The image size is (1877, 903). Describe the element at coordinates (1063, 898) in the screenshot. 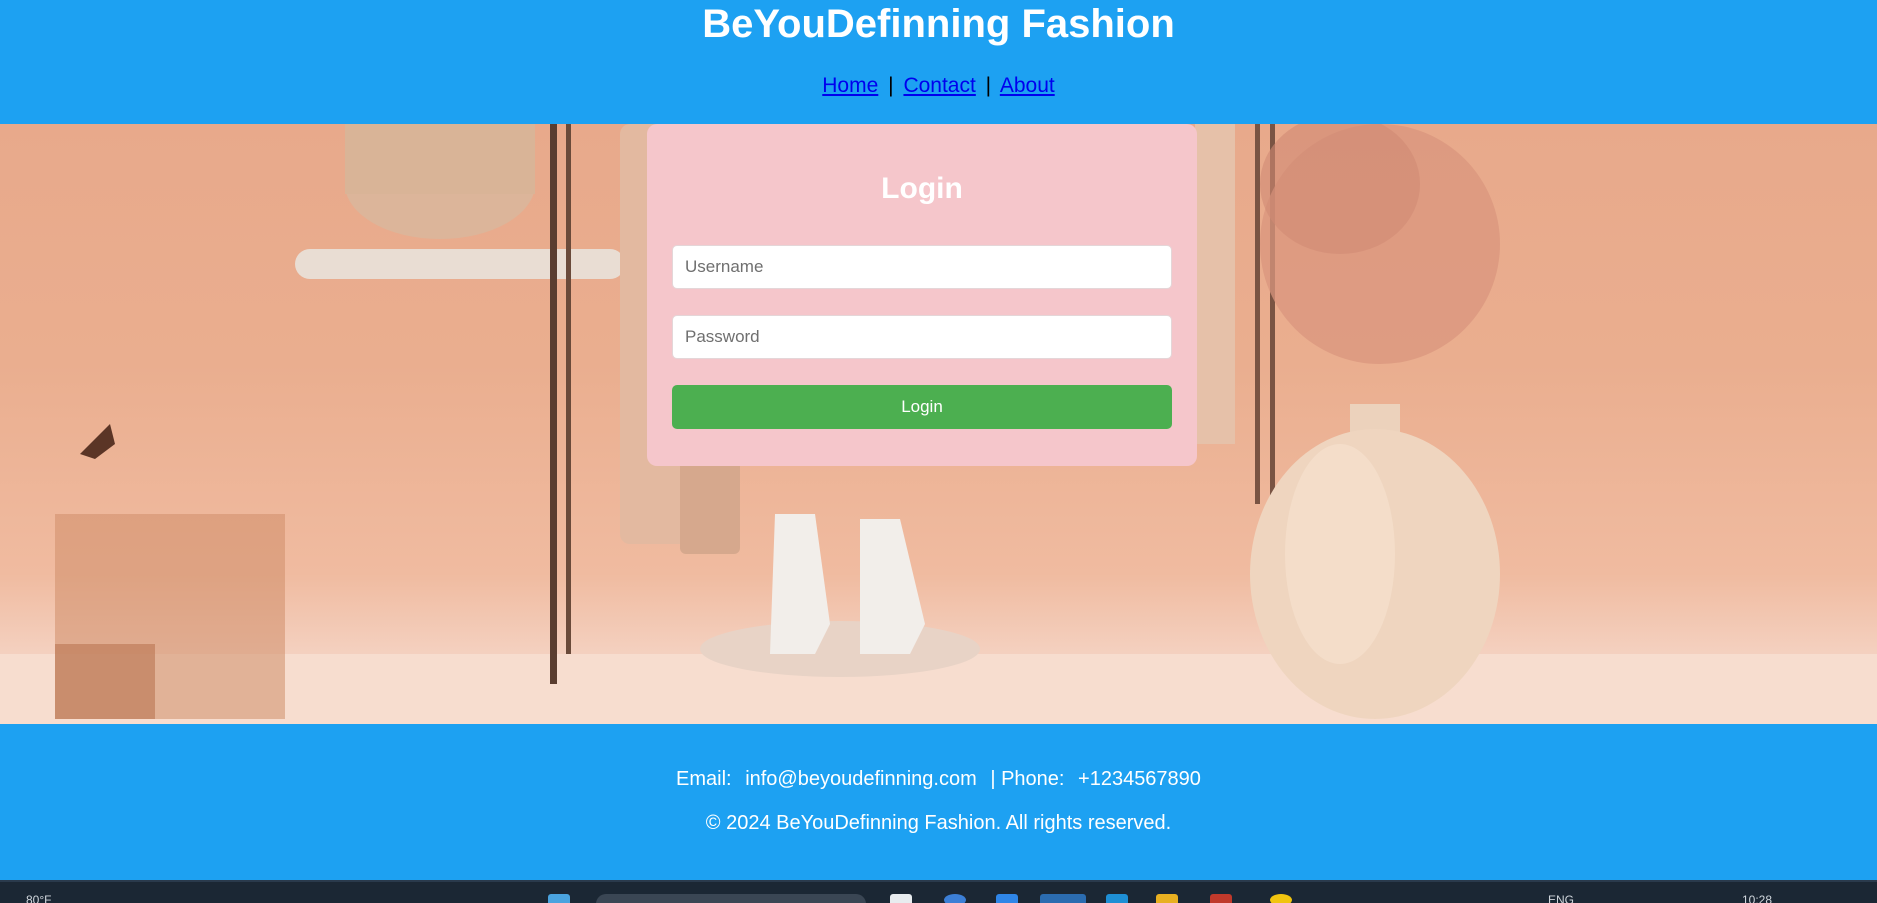

I see `browser-icon` at that location.